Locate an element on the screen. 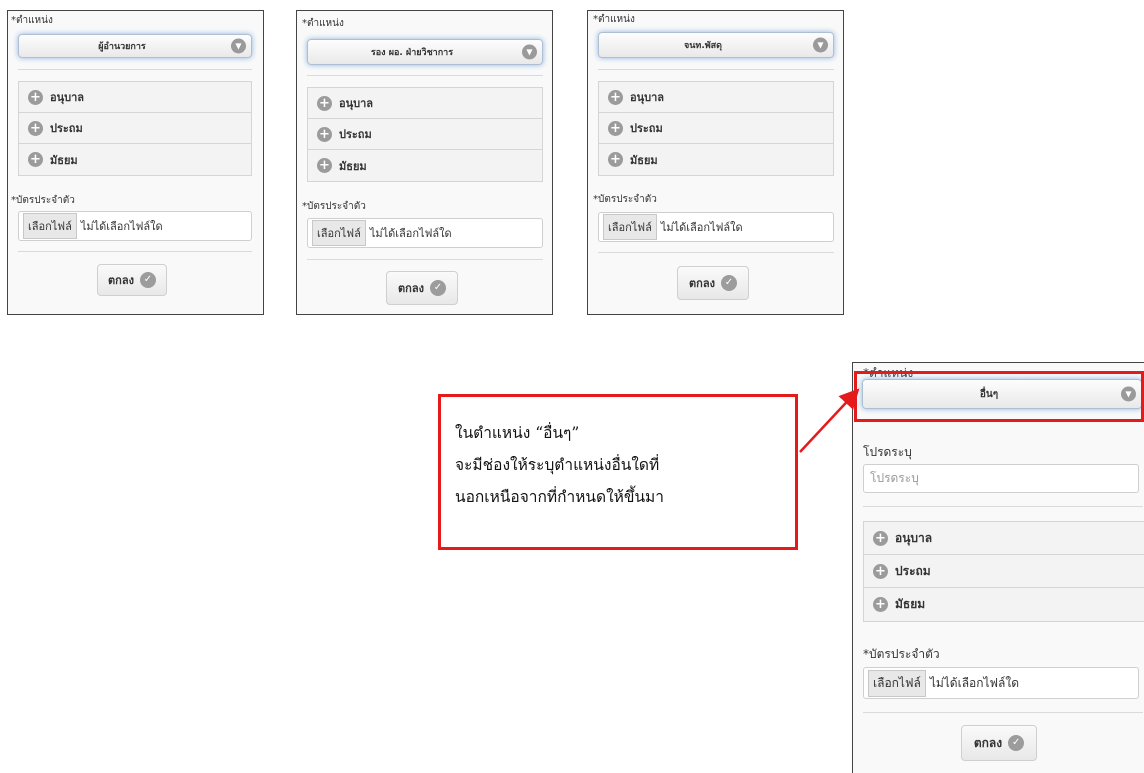 The image size is (1144, 773). position-select: จนท.พัสดุ ▼ is located at coordinates (716, 45).